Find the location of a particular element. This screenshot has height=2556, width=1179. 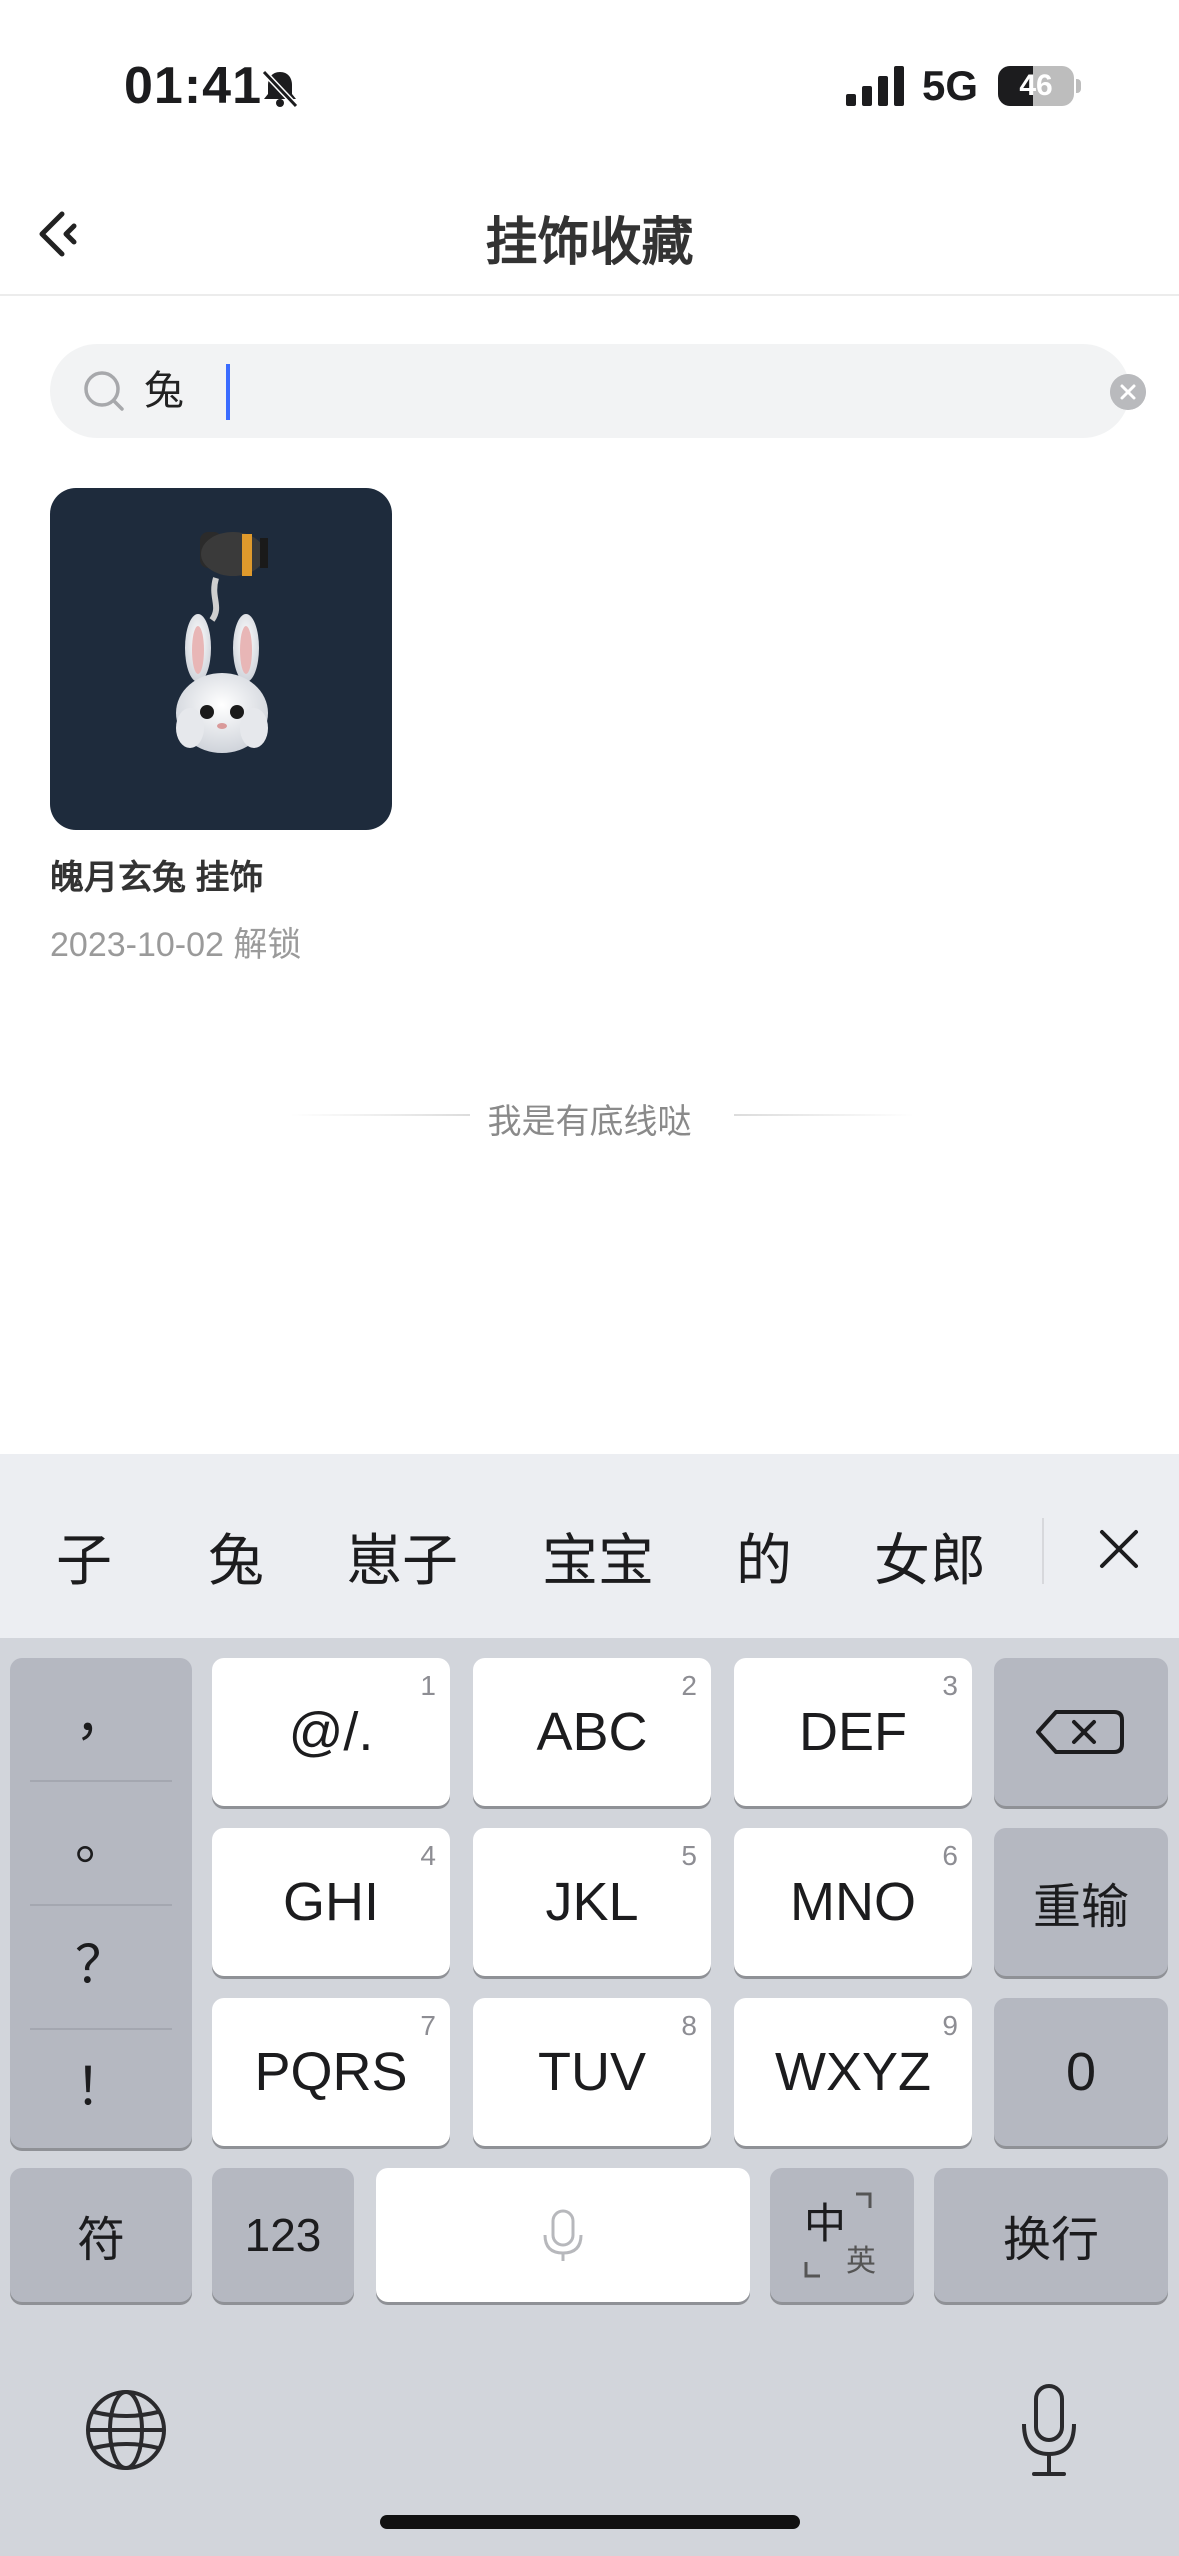

key-3: DEF 3 is located at coordinates (853, 1732).